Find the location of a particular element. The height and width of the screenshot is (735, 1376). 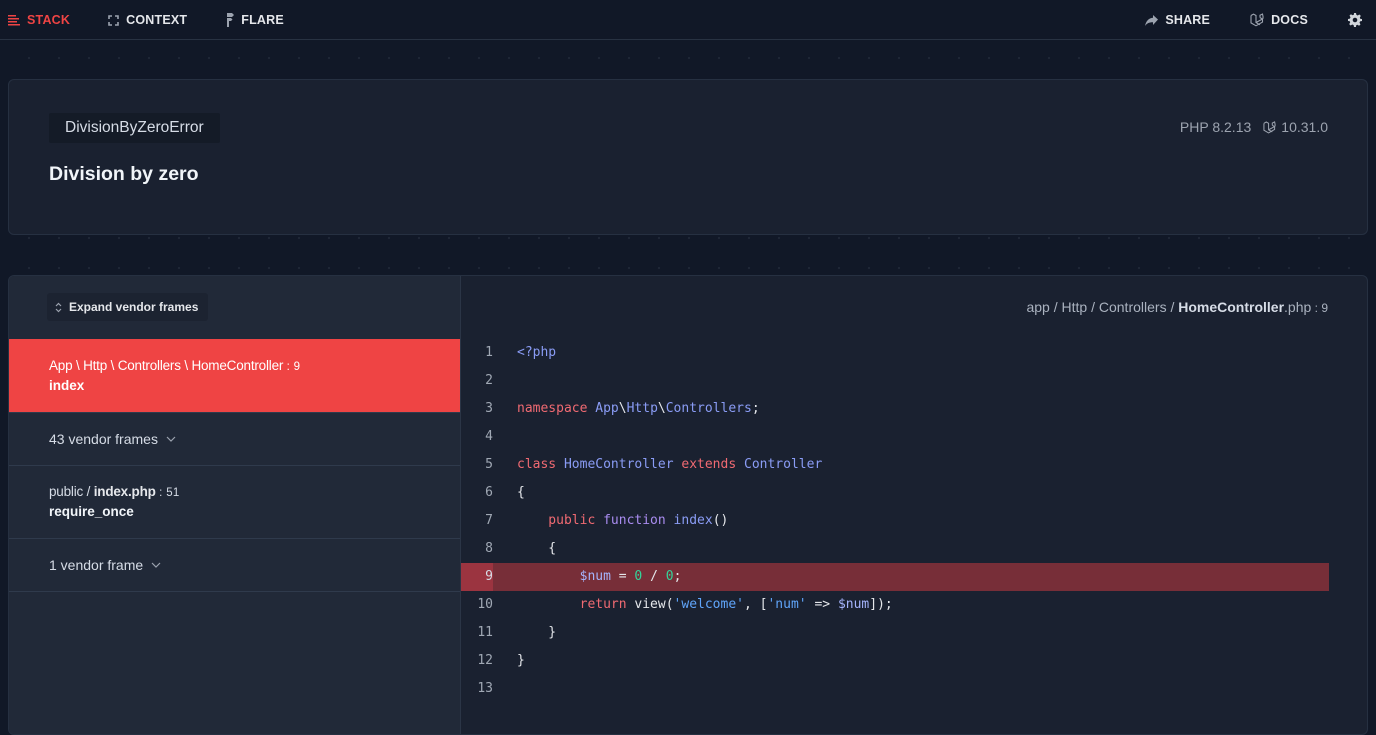

line-number: 4 is located at coordinates (489, 436).